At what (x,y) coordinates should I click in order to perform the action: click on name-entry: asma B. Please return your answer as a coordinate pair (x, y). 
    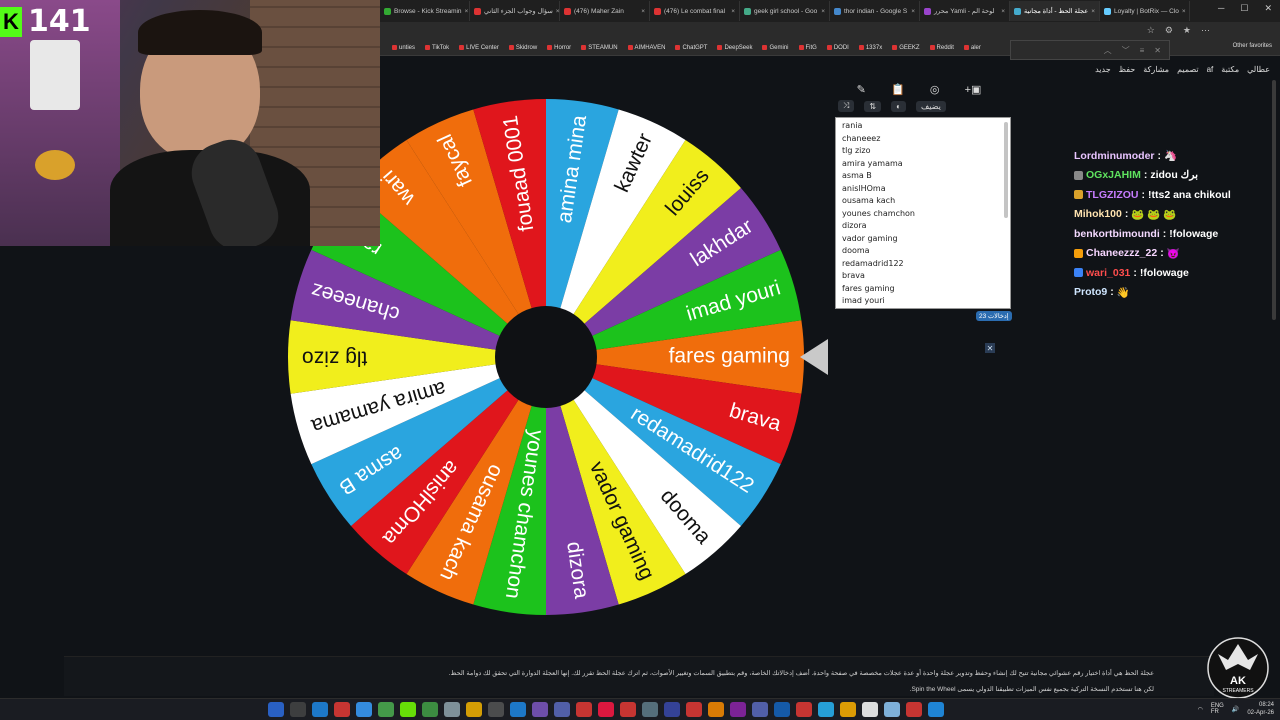
    Looking at the image, I should click on (923, 176).